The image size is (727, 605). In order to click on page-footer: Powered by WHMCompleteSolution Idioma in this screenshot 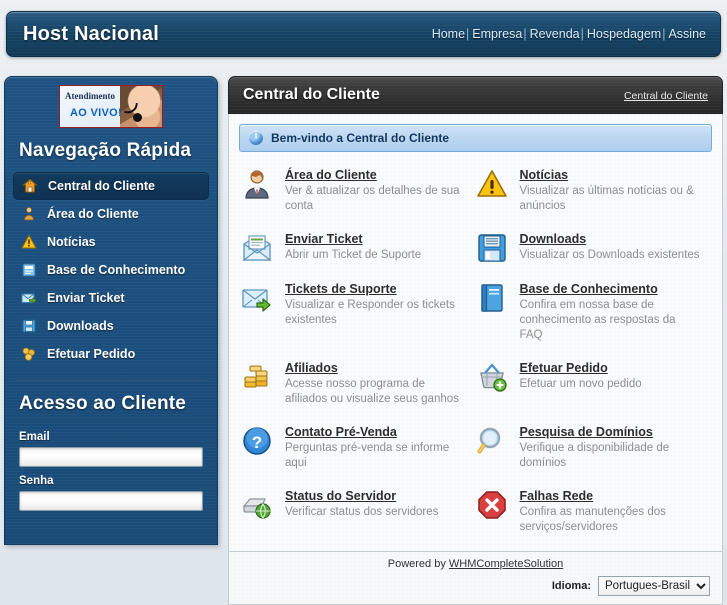, I will do `click(475, 578)`.